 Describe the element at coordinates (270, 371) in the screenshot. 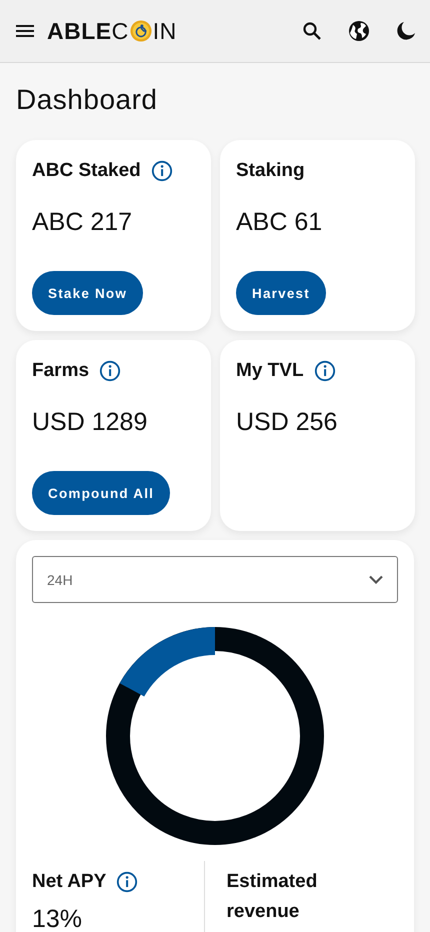

I see `card-title: My TVL` at that location.